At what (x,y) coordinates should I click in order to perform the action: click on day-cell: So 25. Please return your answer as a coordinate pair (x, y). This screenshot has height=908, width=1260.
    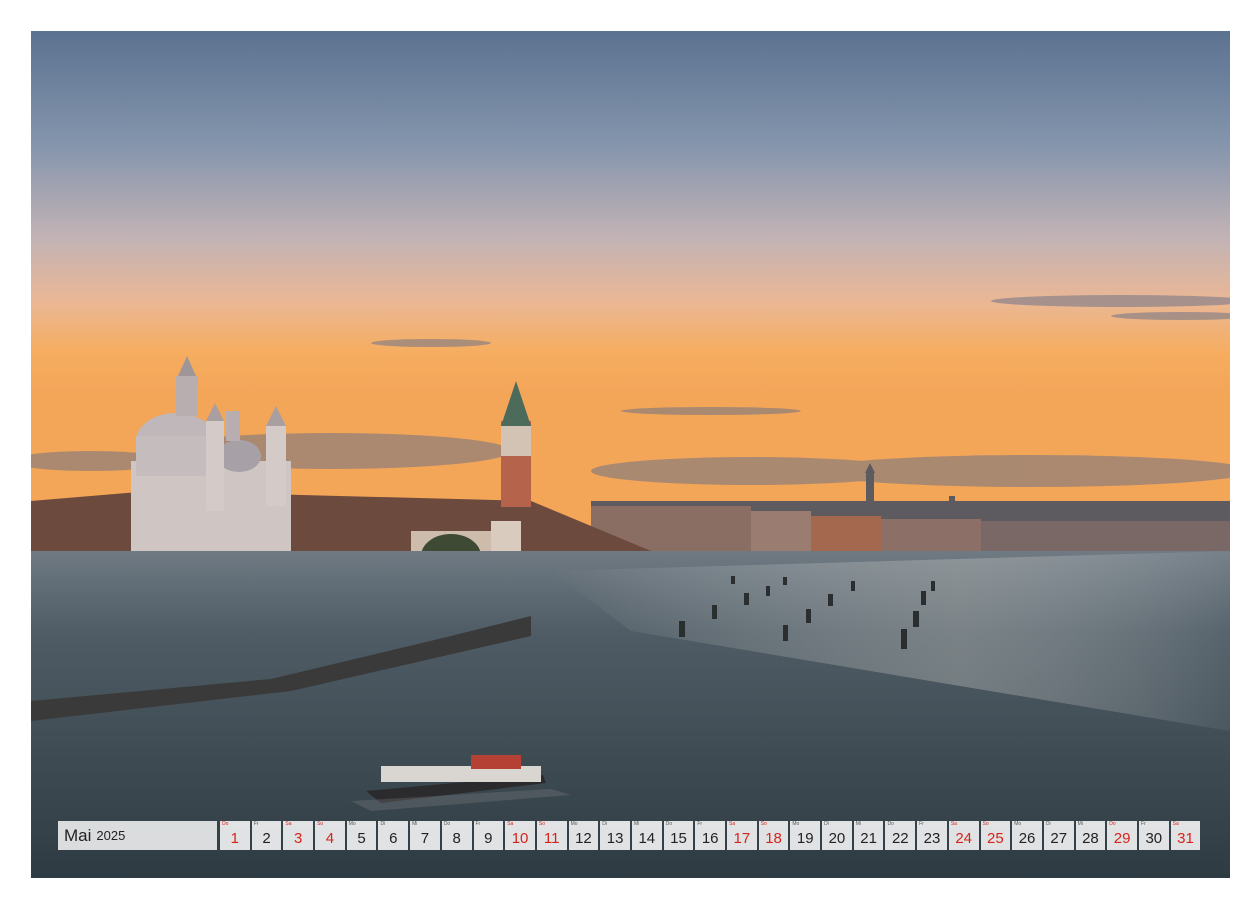
    Looking at the image, I should click on (995, 835).